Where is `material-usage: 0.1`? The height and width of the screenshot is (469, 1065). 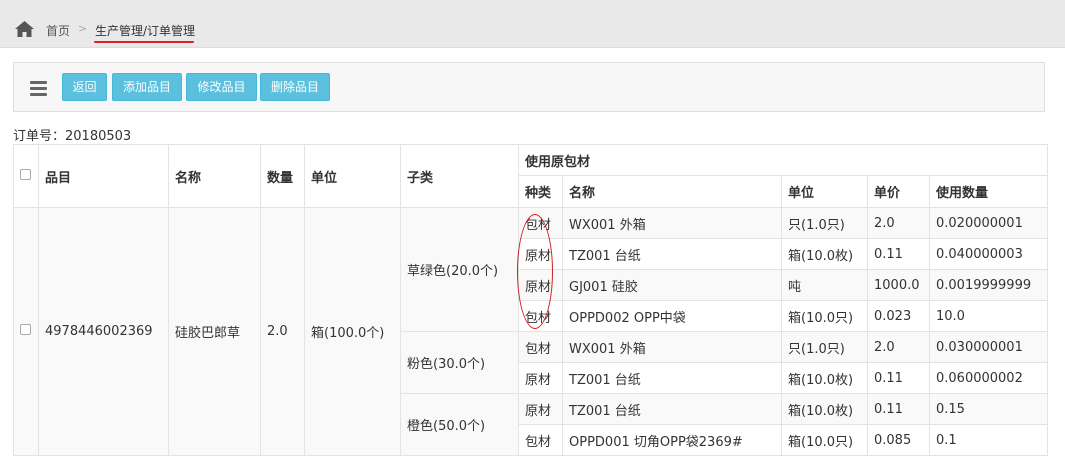
material-usage: 0.1 is located at coordinates (988, 440).